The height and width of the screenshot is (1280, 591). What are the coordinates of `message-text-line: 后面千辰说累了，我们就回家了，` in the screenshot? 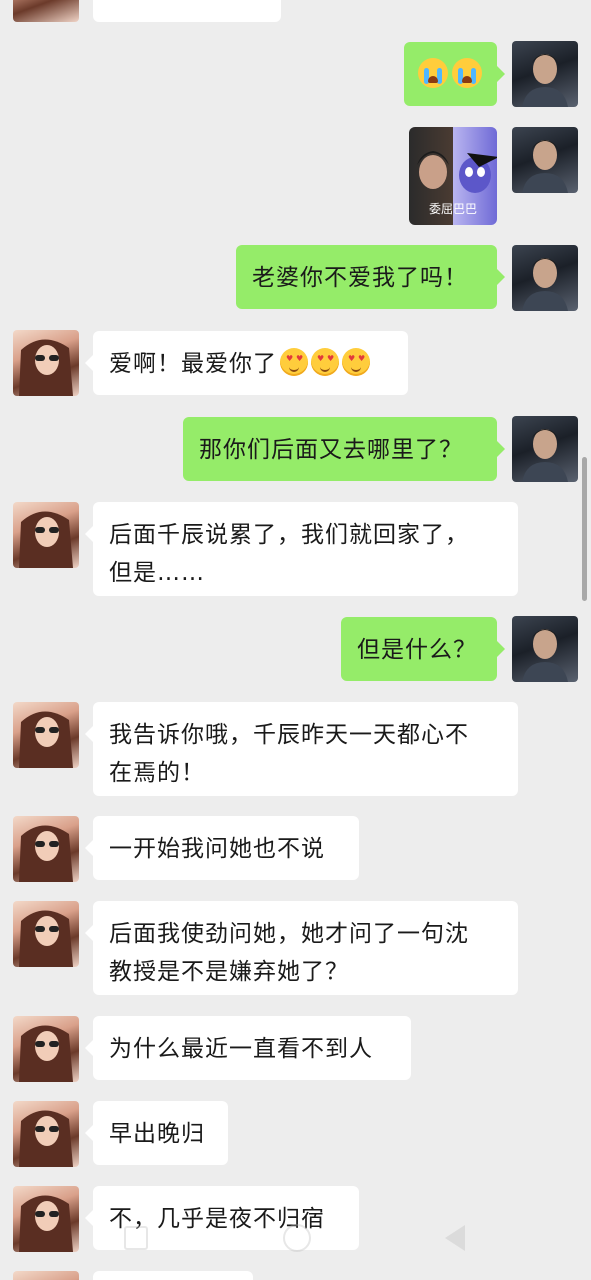 It's located at (289, 535).